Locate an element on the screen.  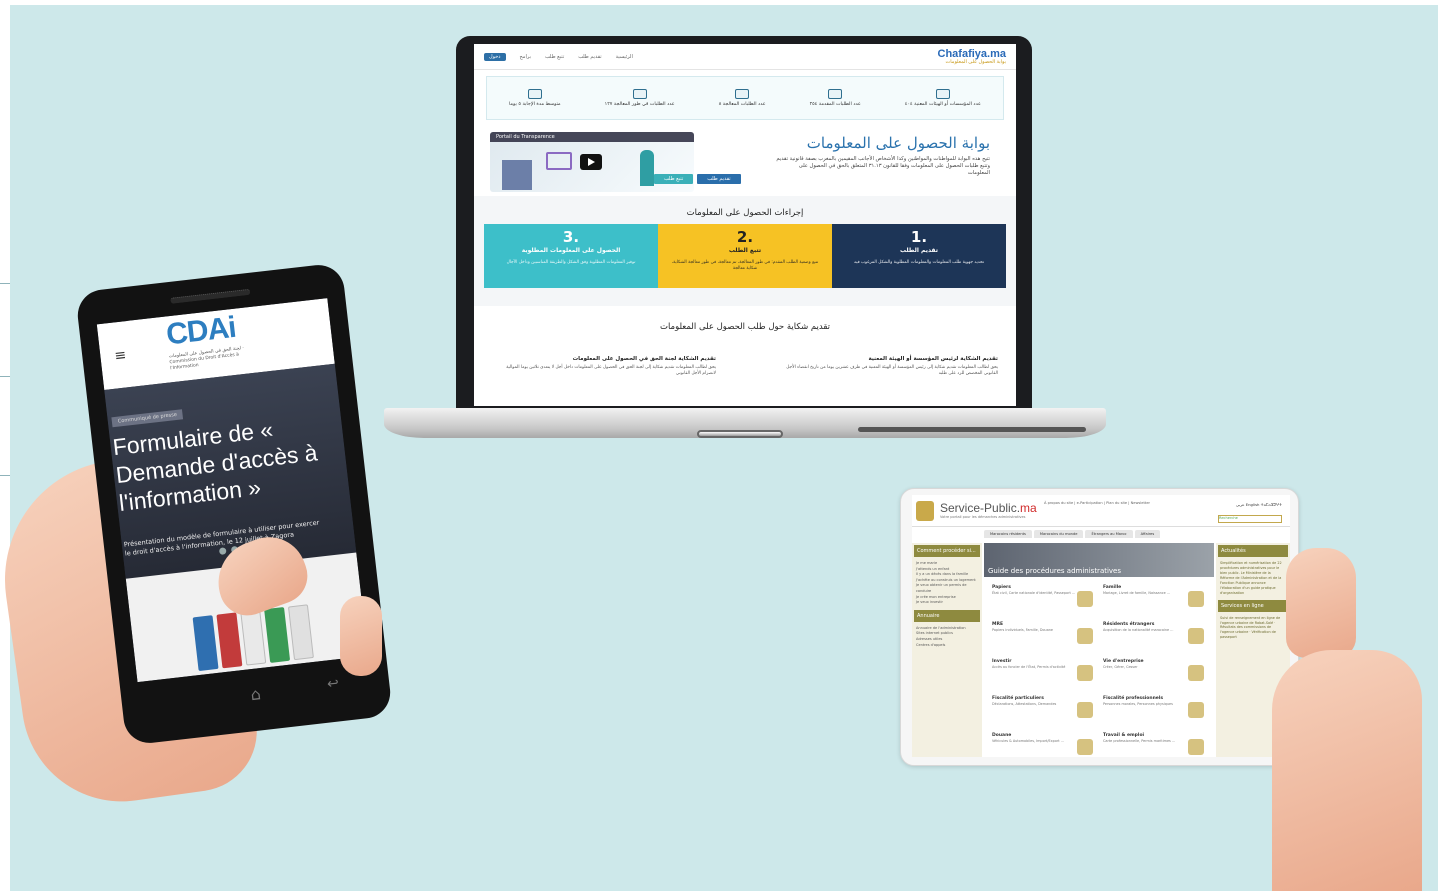
envelope-open-icon is located at coordinates (742, 94).